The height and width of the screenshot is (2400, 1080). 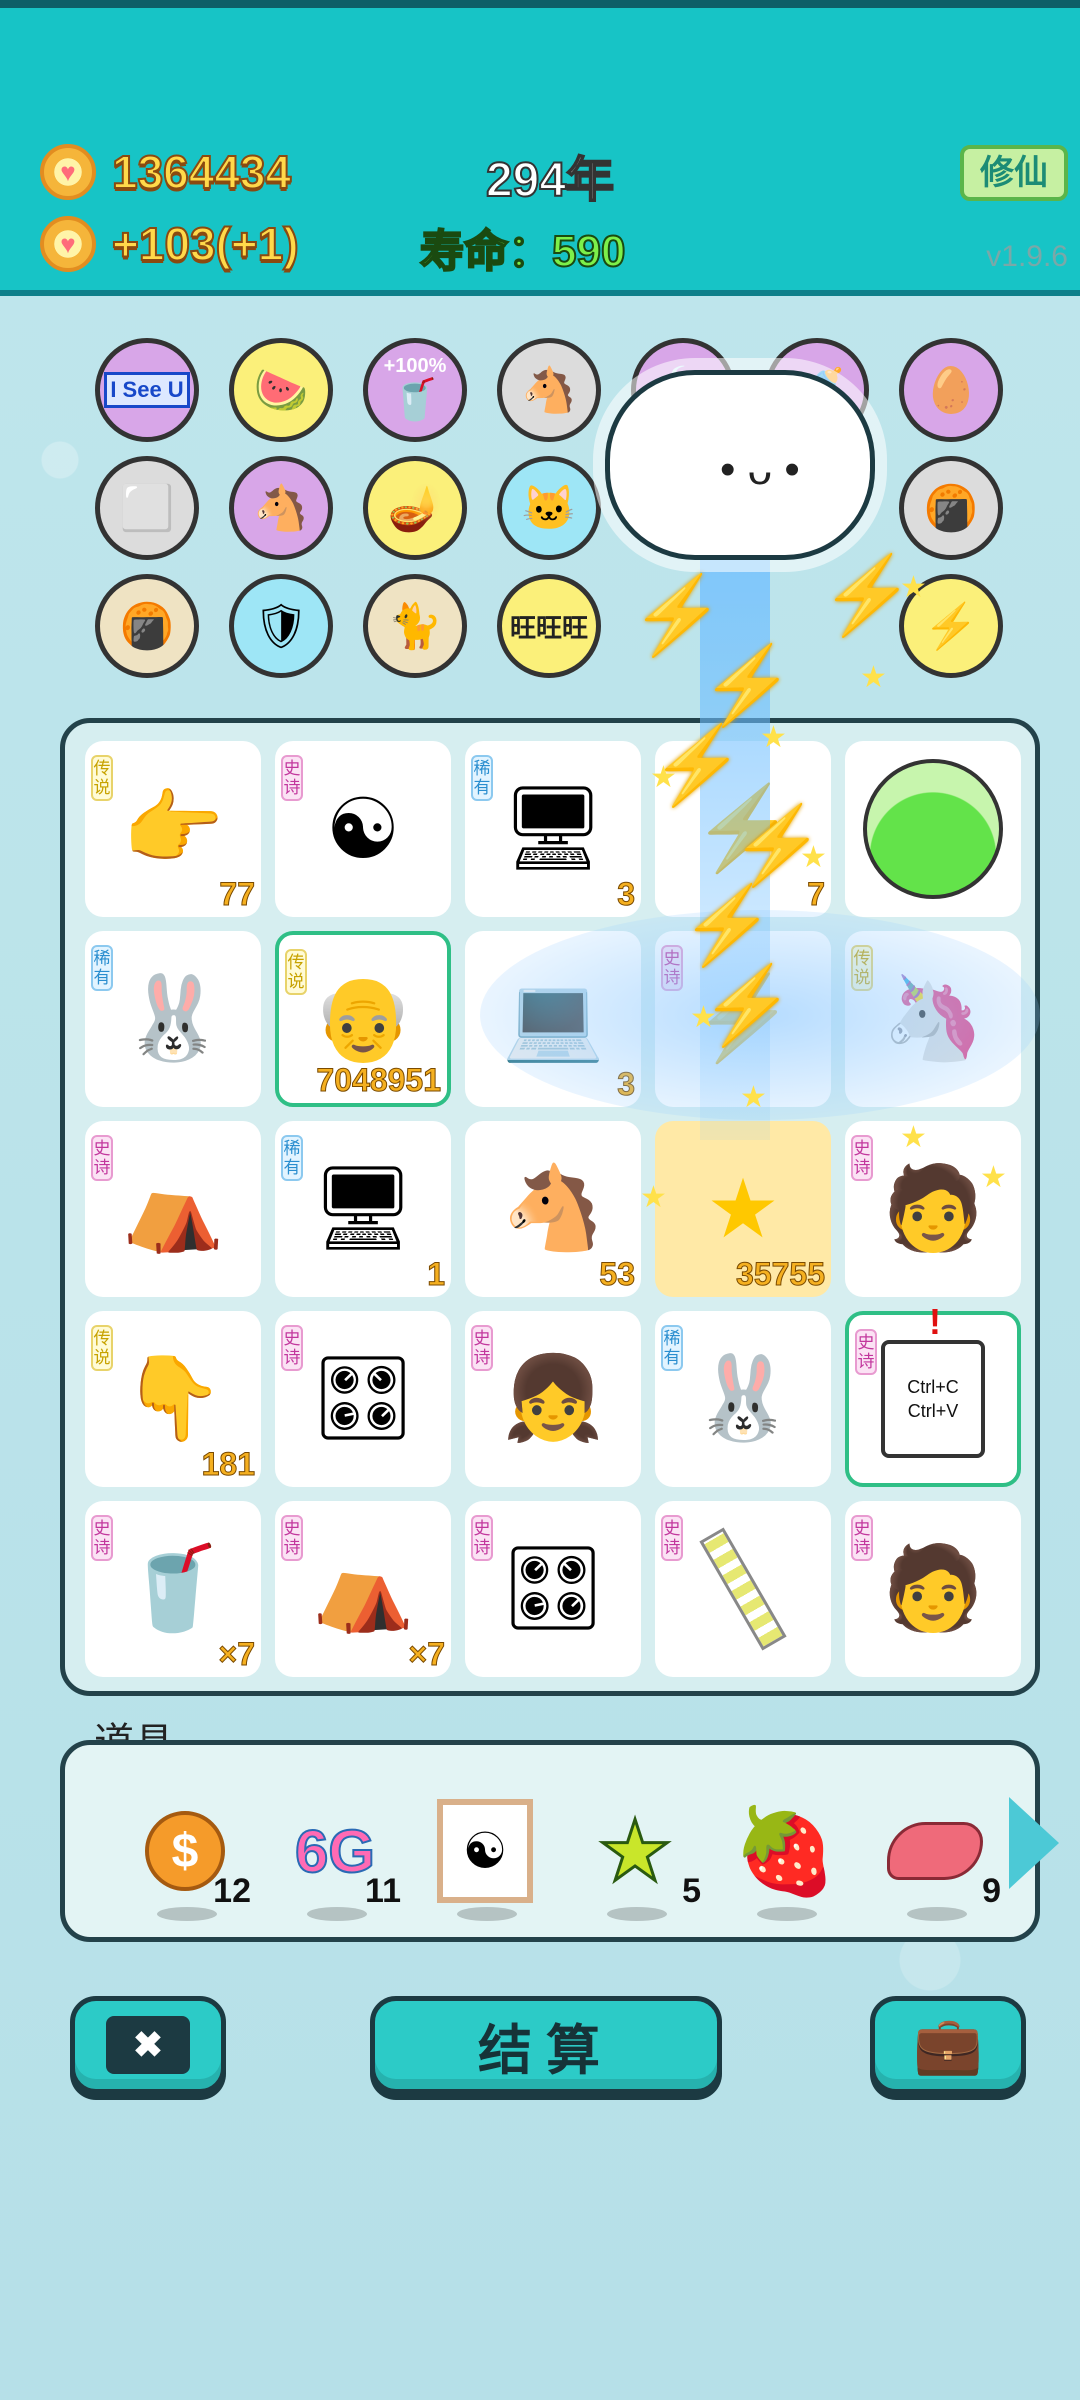 What do you see at coordinates (1027, 256) in the screenshot?
I see `version-label: v1.9.6` at bounding box center [1027, 256].